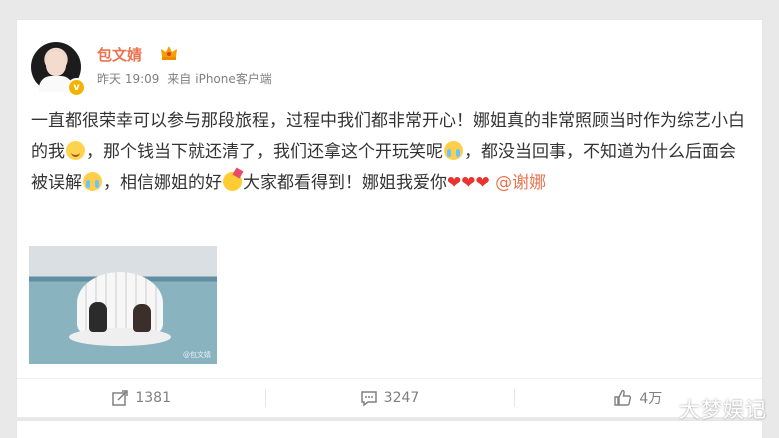 This screenshot has height=438, width=779. What do you see at coordinates (92, 181) in the screenshot?
I see `crying-emoji-icon` at bounding box center [92, 181].